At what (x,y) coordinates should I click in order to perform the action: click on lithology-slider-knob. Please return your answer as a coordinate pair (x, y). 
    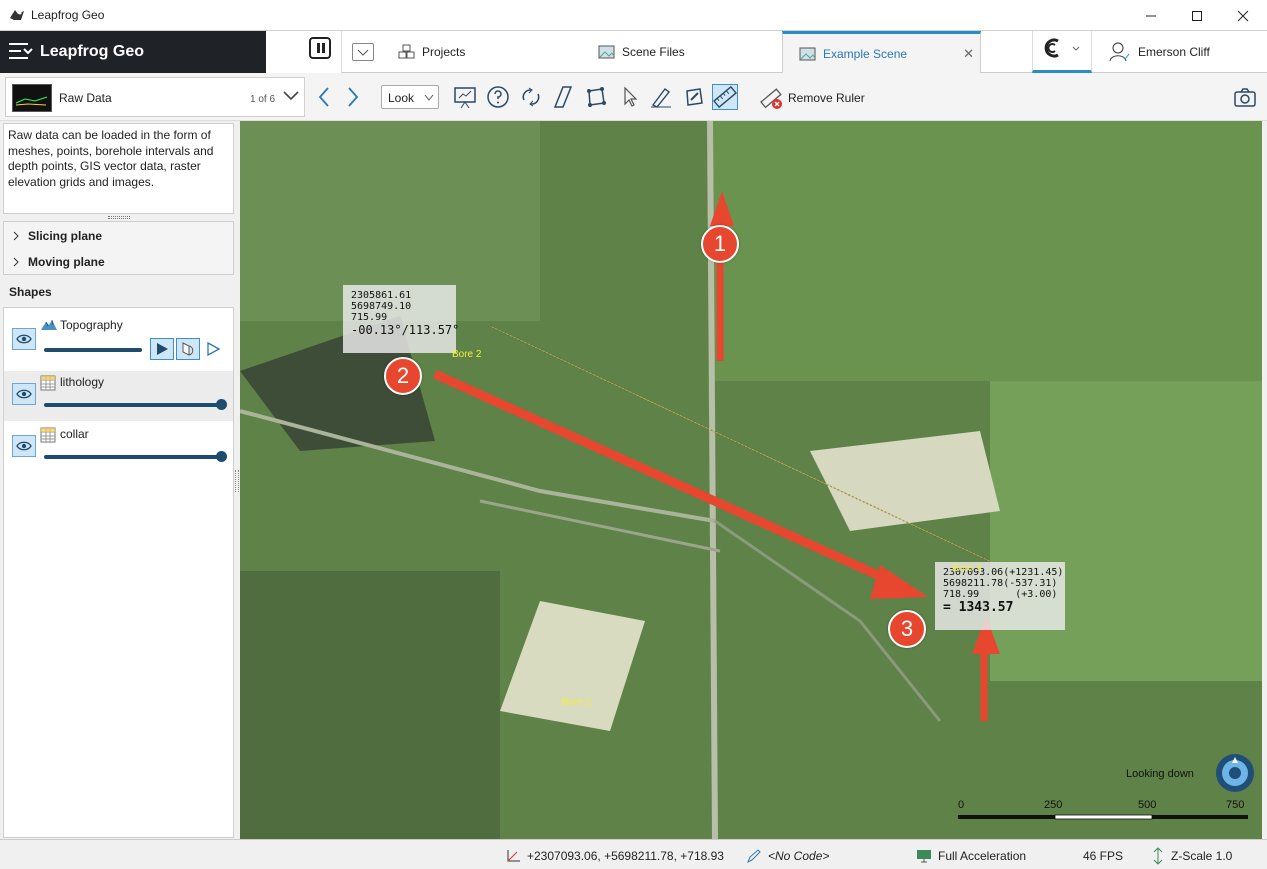
    Looking at the image, I should click on (221, 404).